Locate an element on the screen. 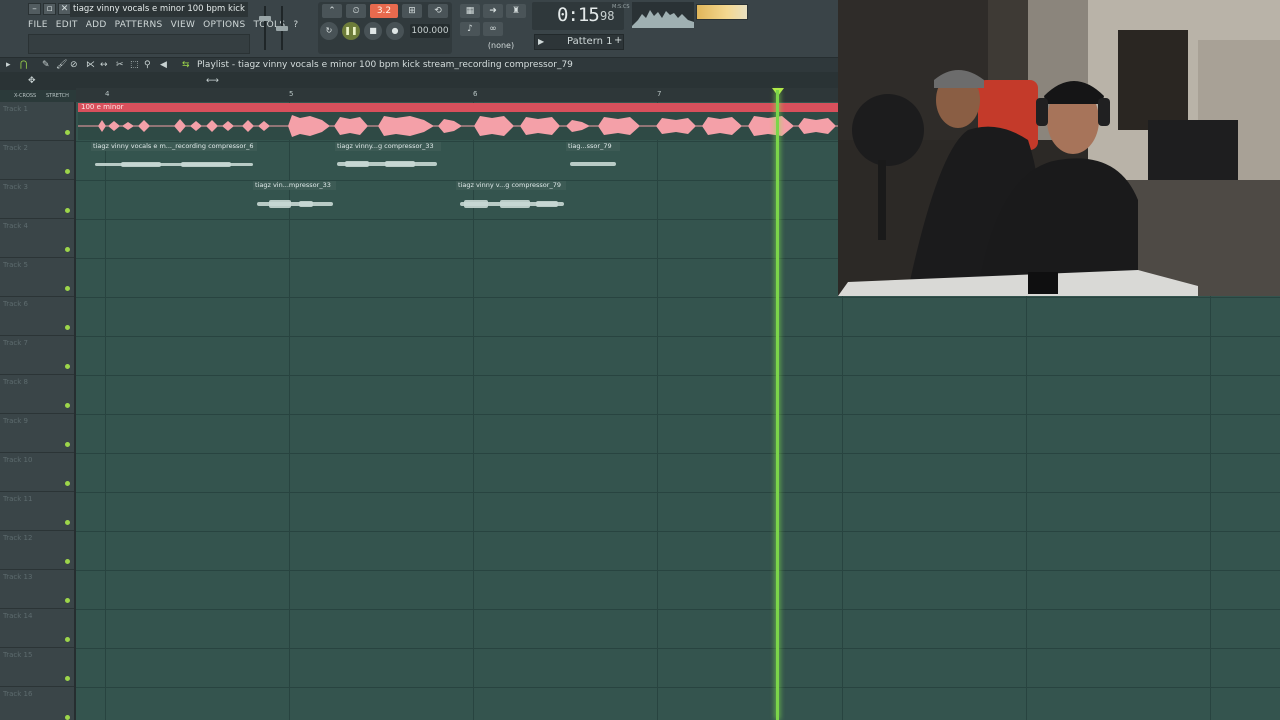 This screenshot has width=1280, height=720. options-arrow-icon: ▸ is located at coordinates (8, 65).